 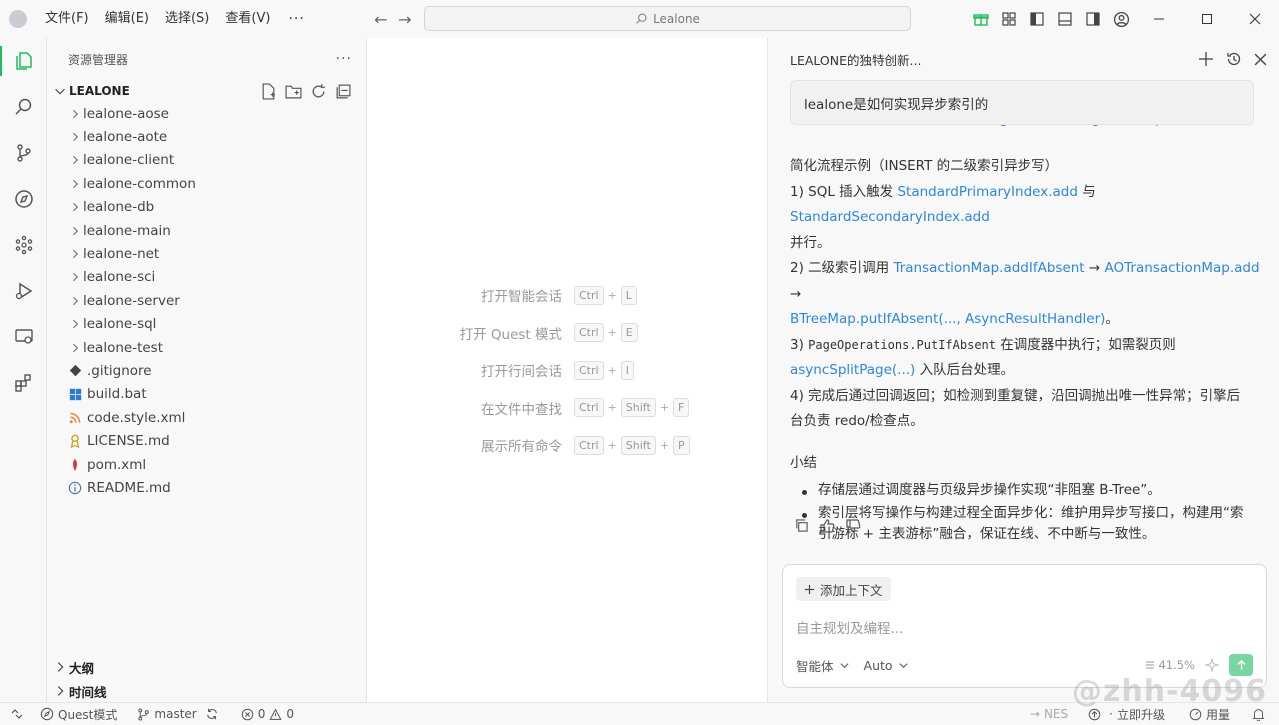 I want to click on activity-bar, so click(x=23, y=370).